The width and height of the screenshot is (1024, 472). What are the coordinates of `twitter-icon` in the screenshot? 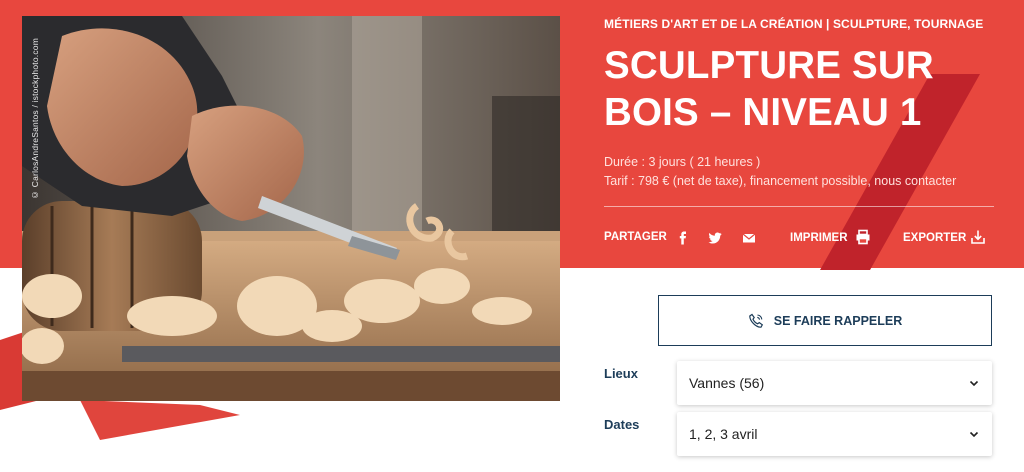 It's located at (715, 238).